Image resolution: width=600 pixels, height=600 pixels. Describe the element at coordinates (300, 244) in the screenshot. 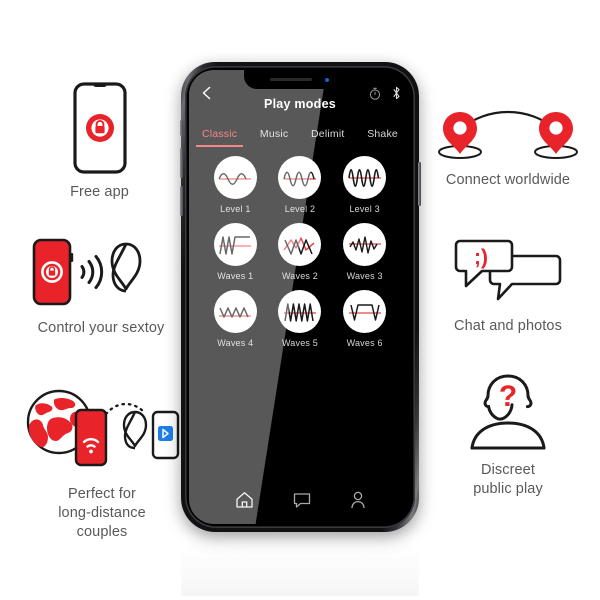

I see `wave-wide-zigzag-icon` at that location.